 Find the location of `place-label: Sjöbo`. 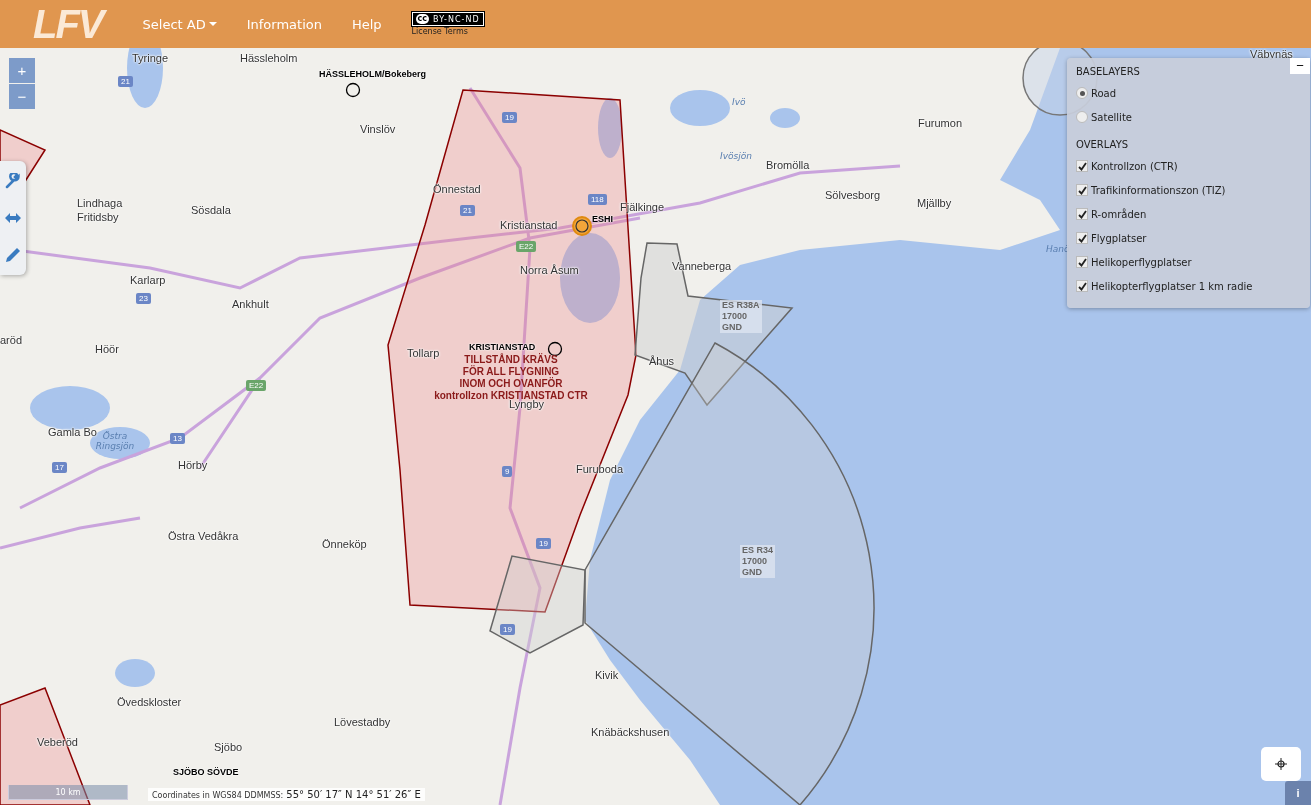

place-label: Sjöbo is located at coordinates (228, 747).